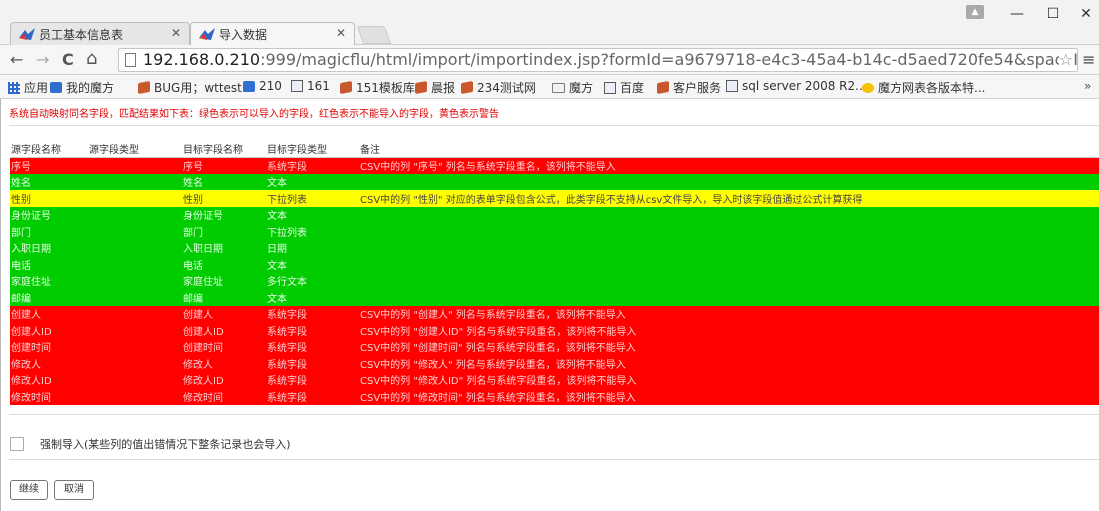 This screenshot has height=511, width=1099. Describe the element at coordinates (74, 490) in the screenshot. I see `cancel-button: 取消` at that location.